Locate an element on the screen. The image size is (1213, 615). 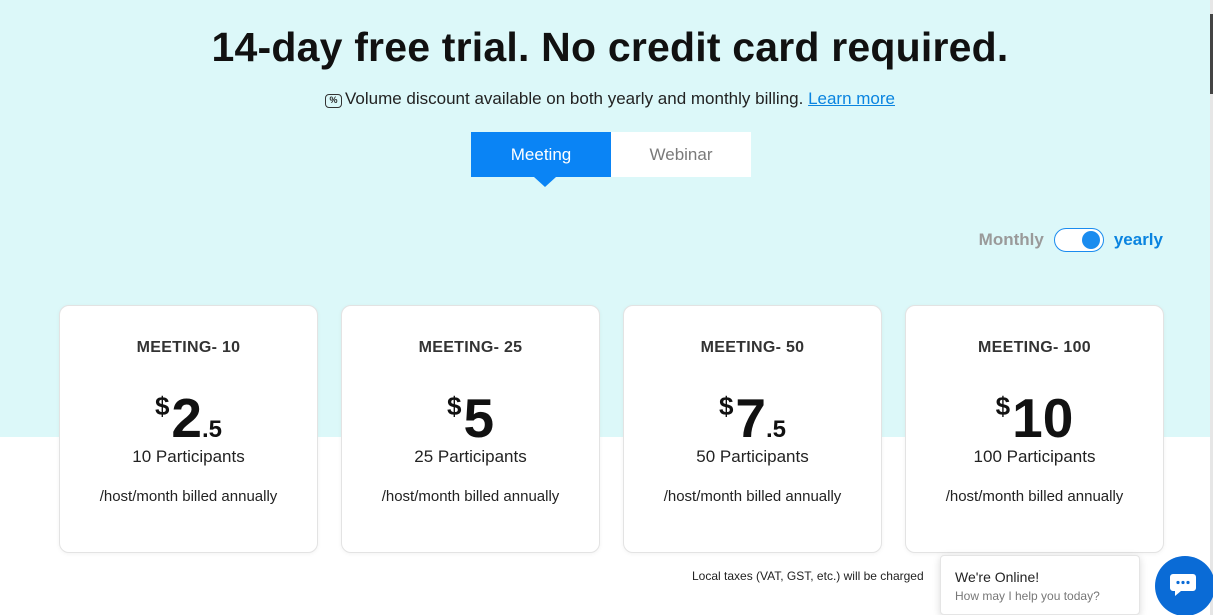
toggle-knob is located at coordinates (1090, 240).